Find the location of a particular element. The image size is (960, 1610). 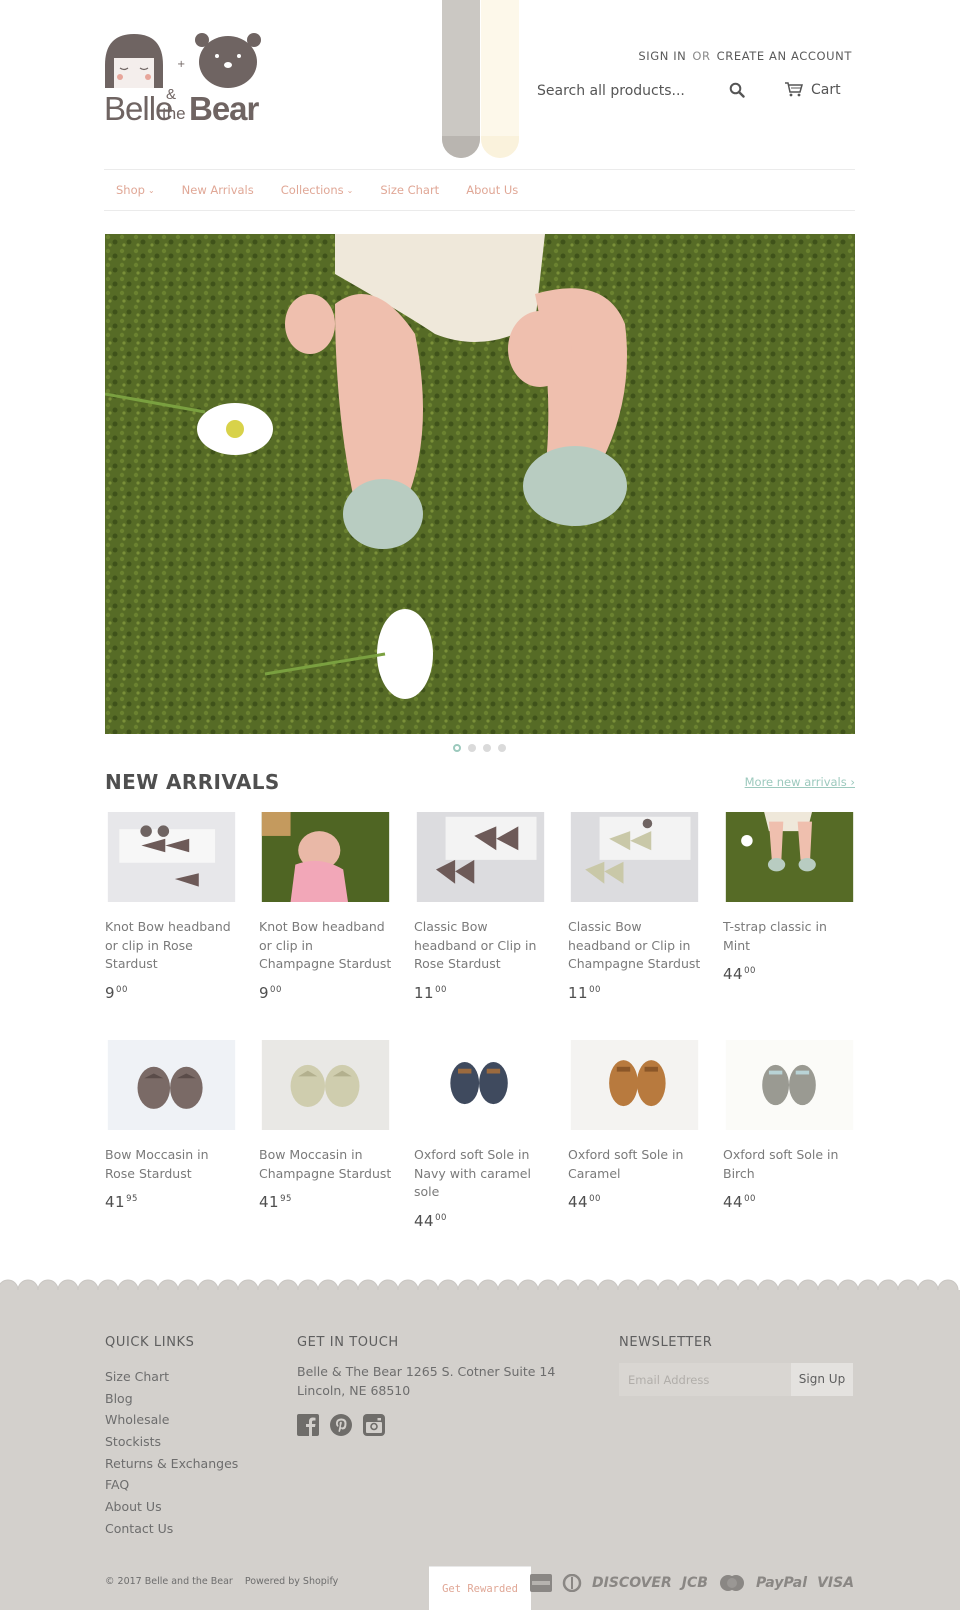

decorative-ribbon-cream is located at coordinates (500, 79).